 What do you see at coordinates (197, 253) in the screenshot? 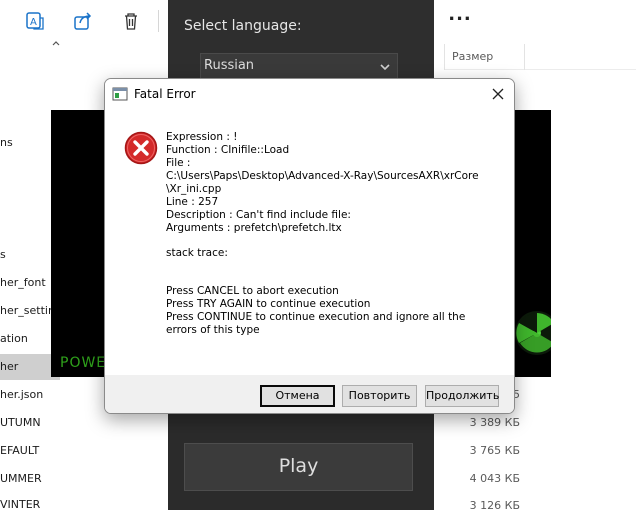
I see `stack-trace-label: stack trace:` at bounding box center [197, 253].